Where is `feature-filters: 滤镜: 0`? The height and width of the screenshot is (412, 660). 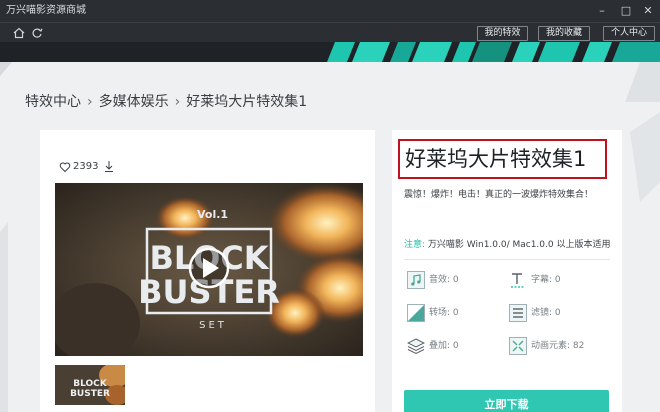
feature-filters: 滤镜: 0 is located at coordinates (559, 313).